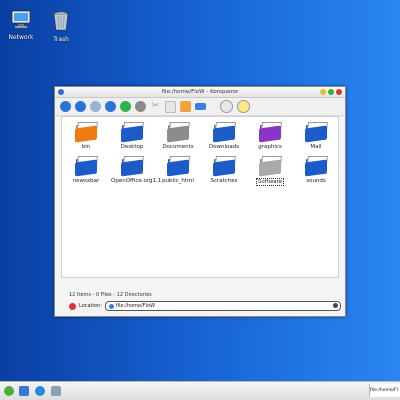 This screenshot has width=400, height=400. Describe the element at coordinates (90, 306) in the screenshot. I see `location-label: Location:` at that location.